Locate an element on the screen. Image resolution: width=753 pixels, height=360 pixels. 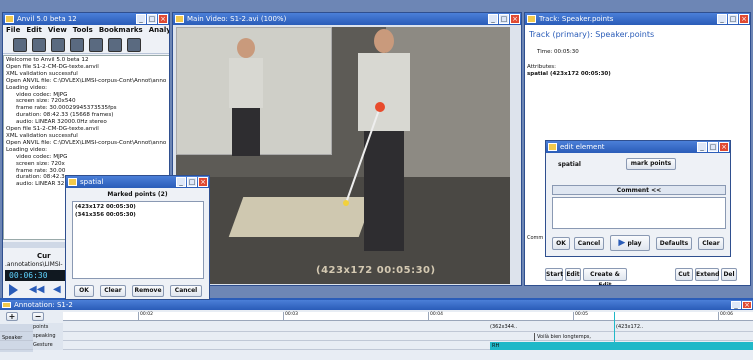
video-app-icon is located at coordinates (179, 19).